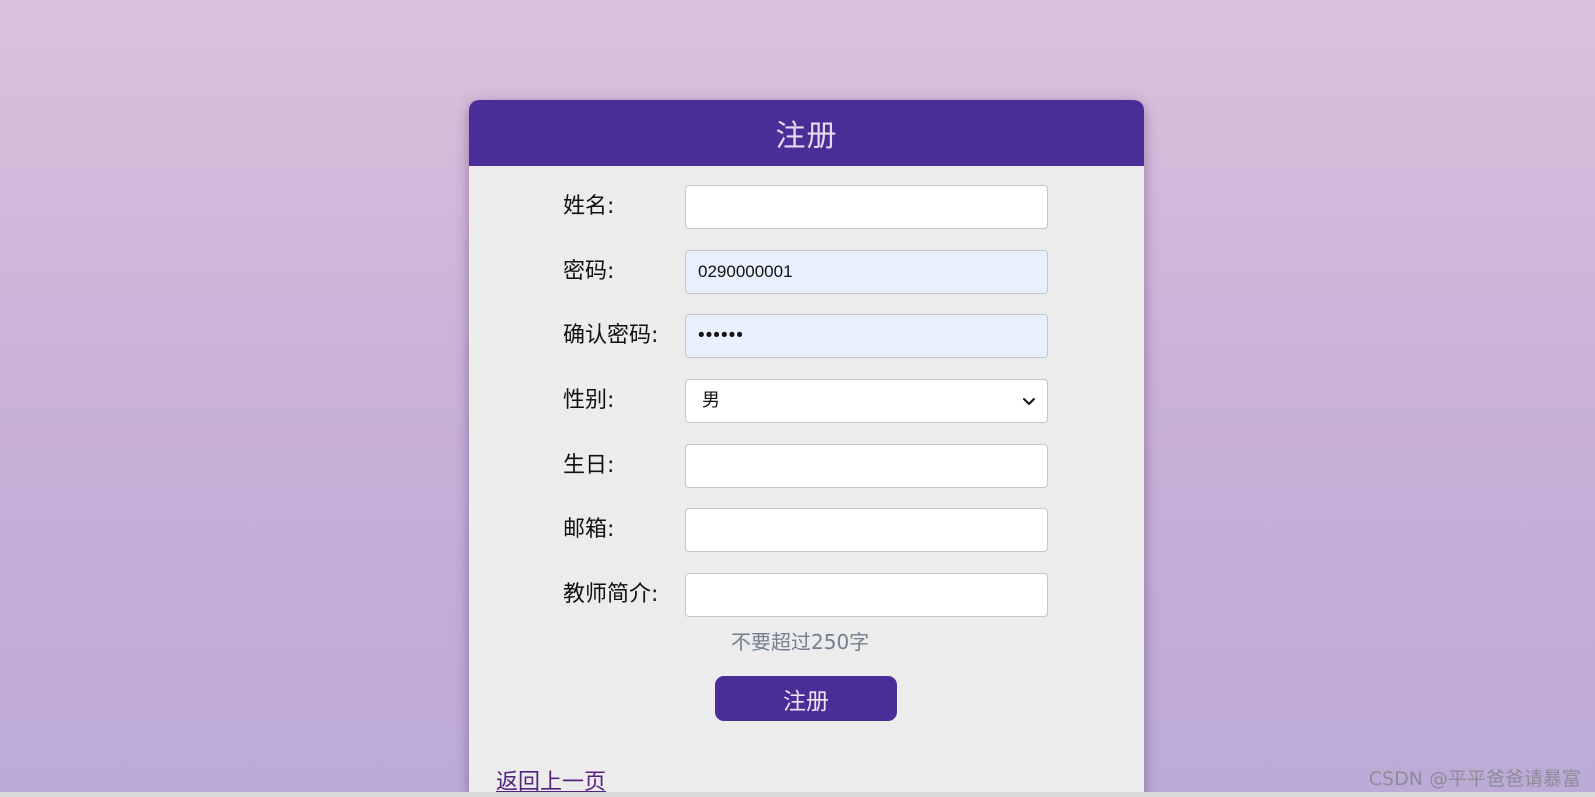 Image resolution: width=1595 pixels, height=797 pixels. What do you see at coordinates (589, 400) in the screenshot?
I see `gender-label: 性别:` at bounding box center [589, 400].